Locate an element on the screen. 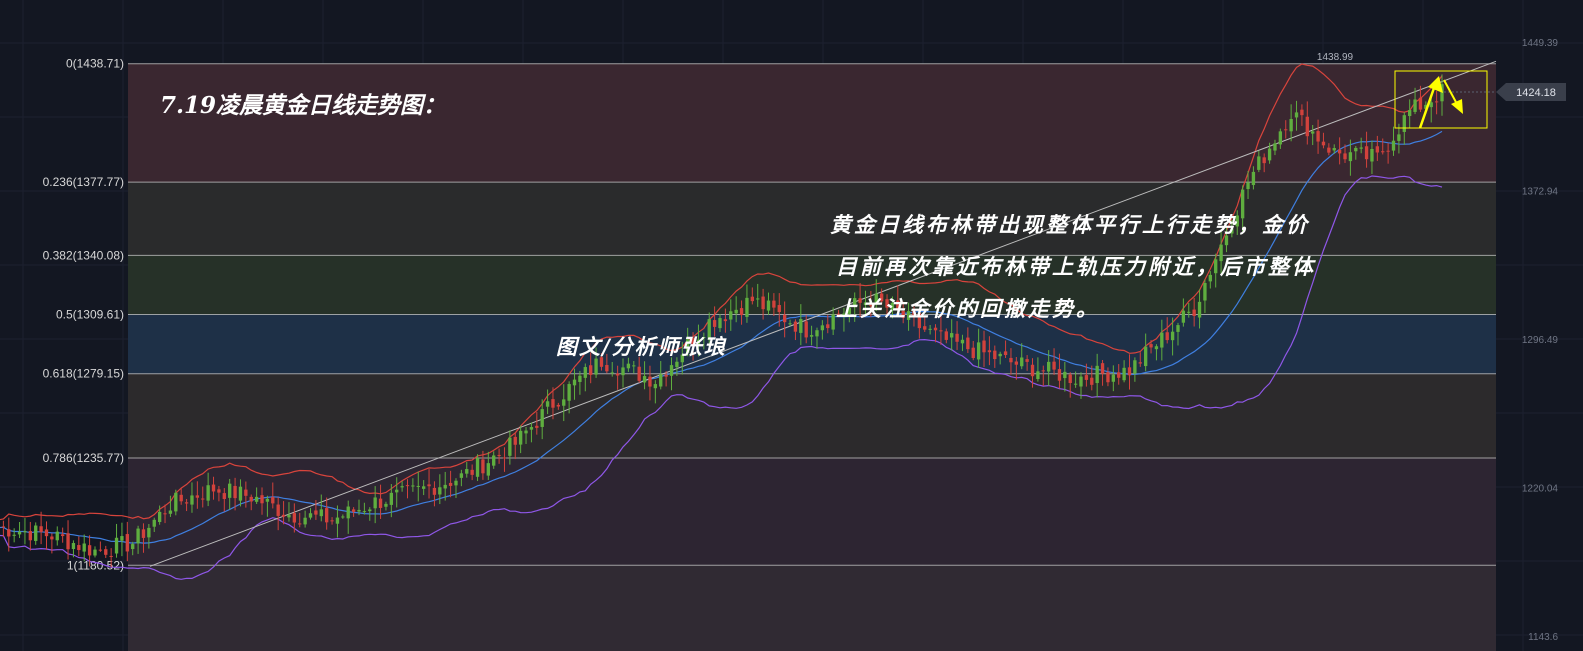 The width and height of the screenshot is (1583, 651). annotation-line-2: 目前再次靠近布林带上轨压力附近，后市整体 is located at coordinates (1076, 266).